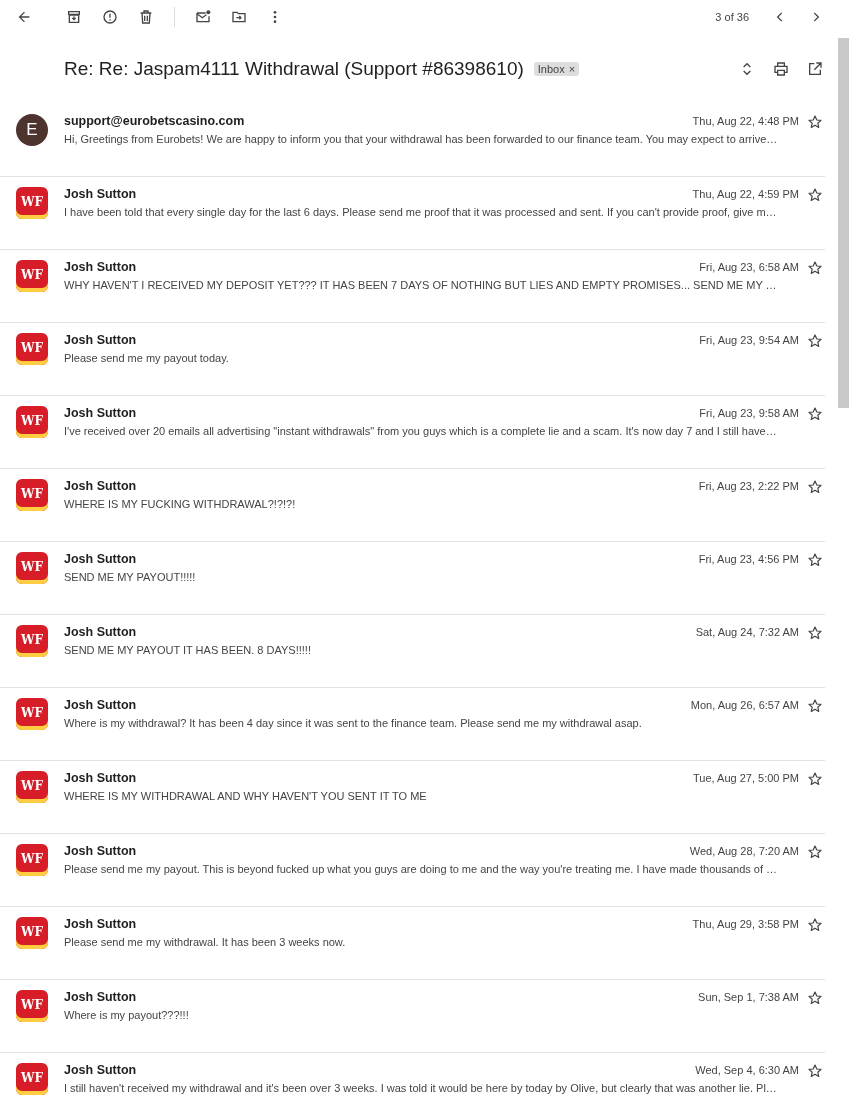 Image resolution: width=861 pixels, height=1110 pixels. I want to click on mark-unread-icon, so click(203, 17).